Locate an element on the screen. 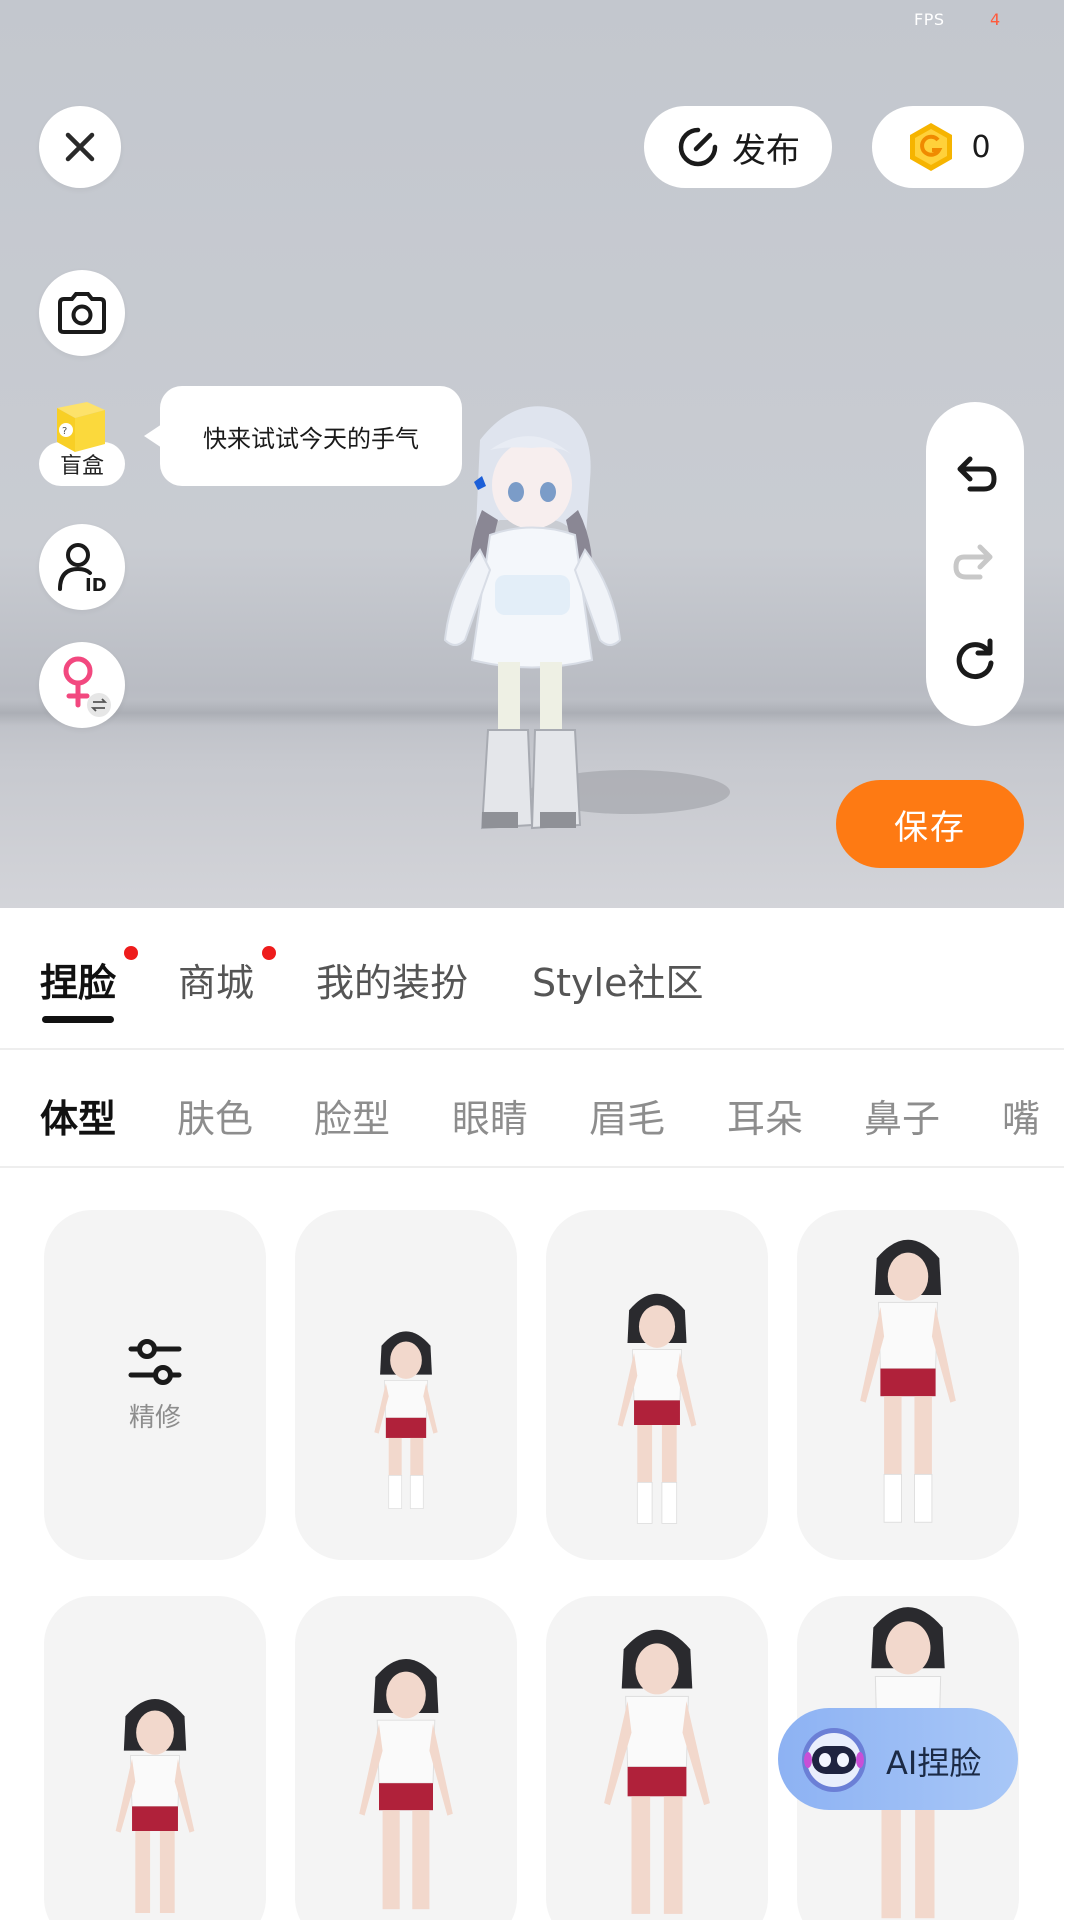  blindbox-button: ? 盲盒 is located at coordinates (84, 442).